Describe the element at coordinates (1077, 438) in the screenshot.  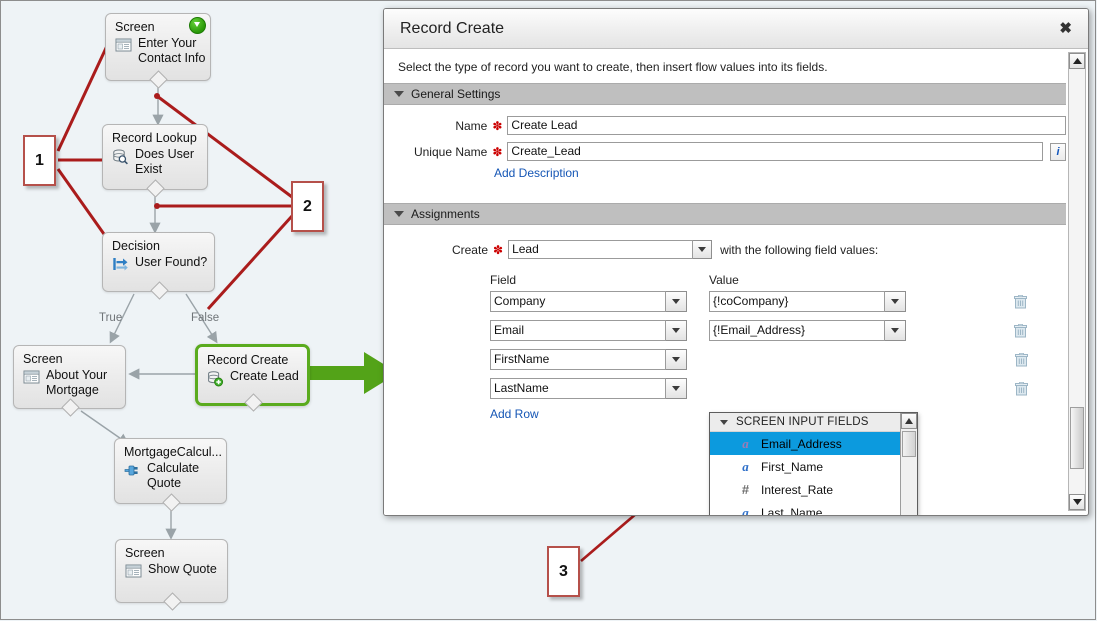
I see `dialog-scroll-thumb` at that location.